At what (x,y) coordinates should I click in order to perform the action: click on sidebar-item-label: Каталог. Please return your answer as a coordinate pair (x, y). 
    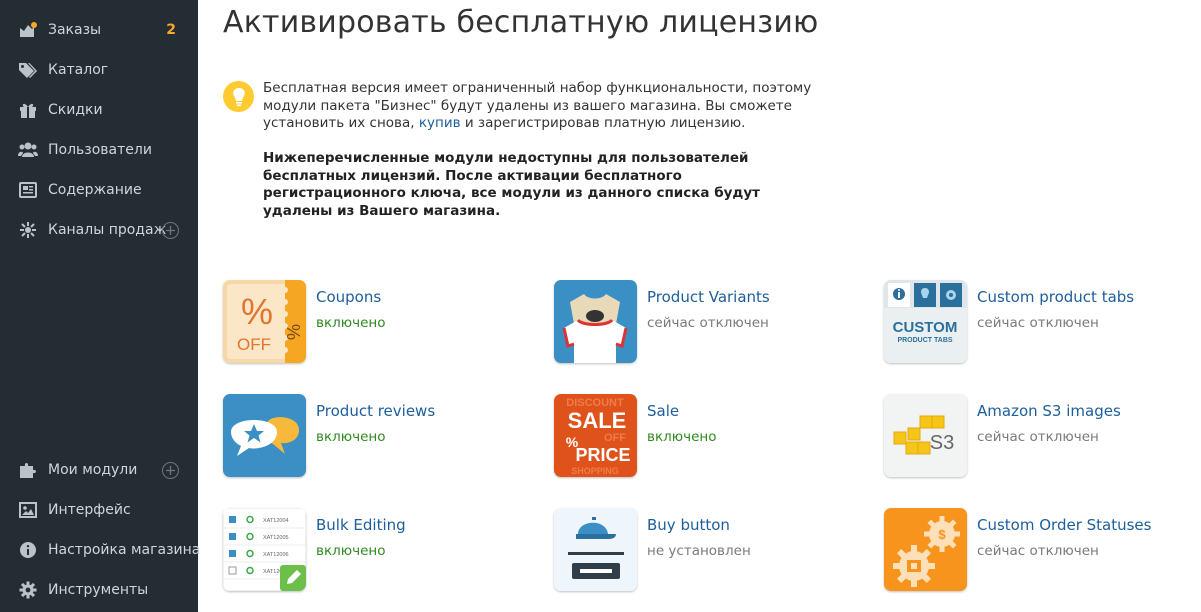
    Looking at the image, I should click on (78, 70).